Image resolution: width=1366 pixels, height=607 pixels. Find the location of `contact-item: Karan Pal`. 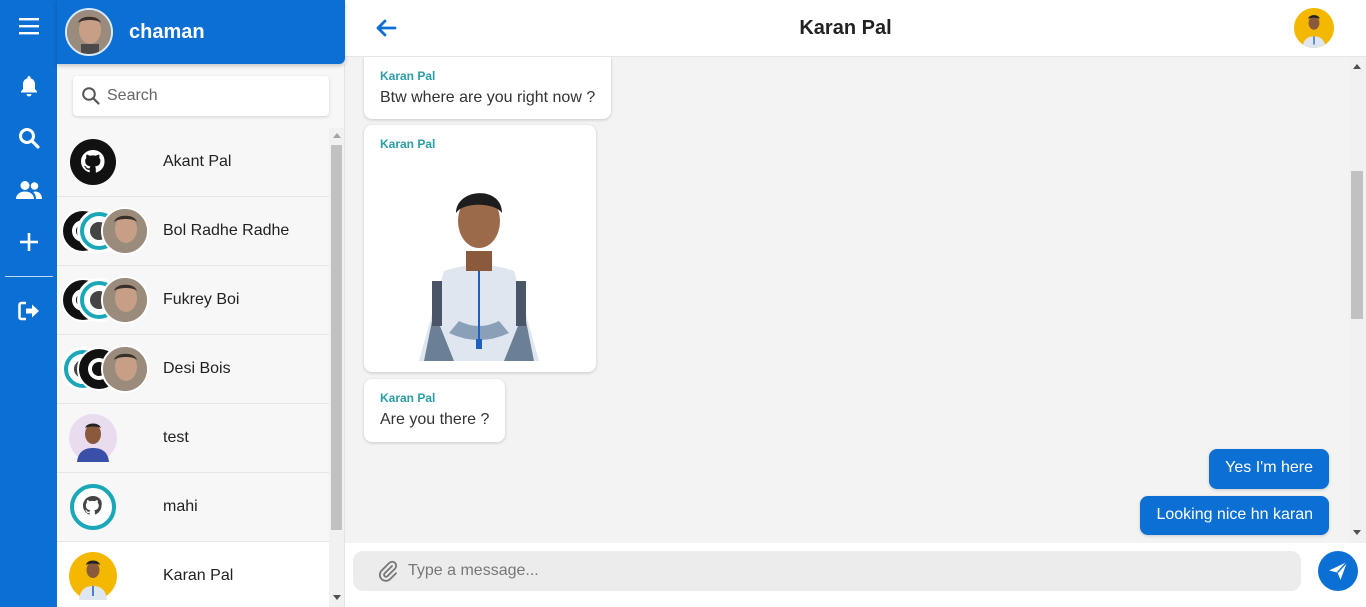

contact-item: Karan Pal is located at coordinates (193, 574).